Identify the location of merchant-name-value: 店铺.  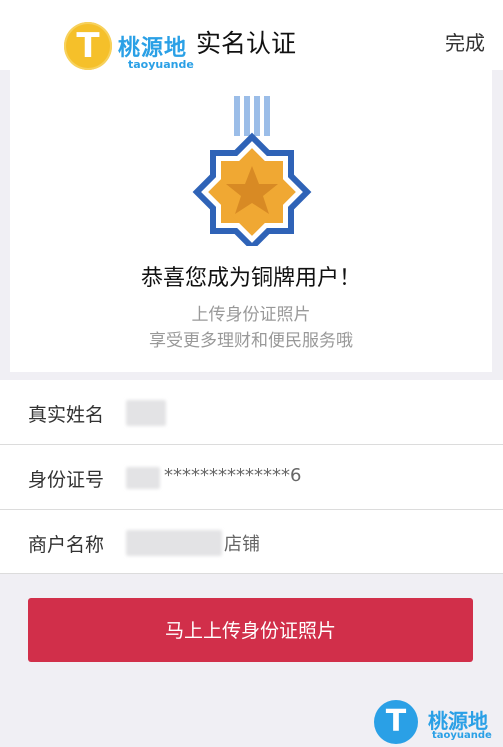
(242, 544).